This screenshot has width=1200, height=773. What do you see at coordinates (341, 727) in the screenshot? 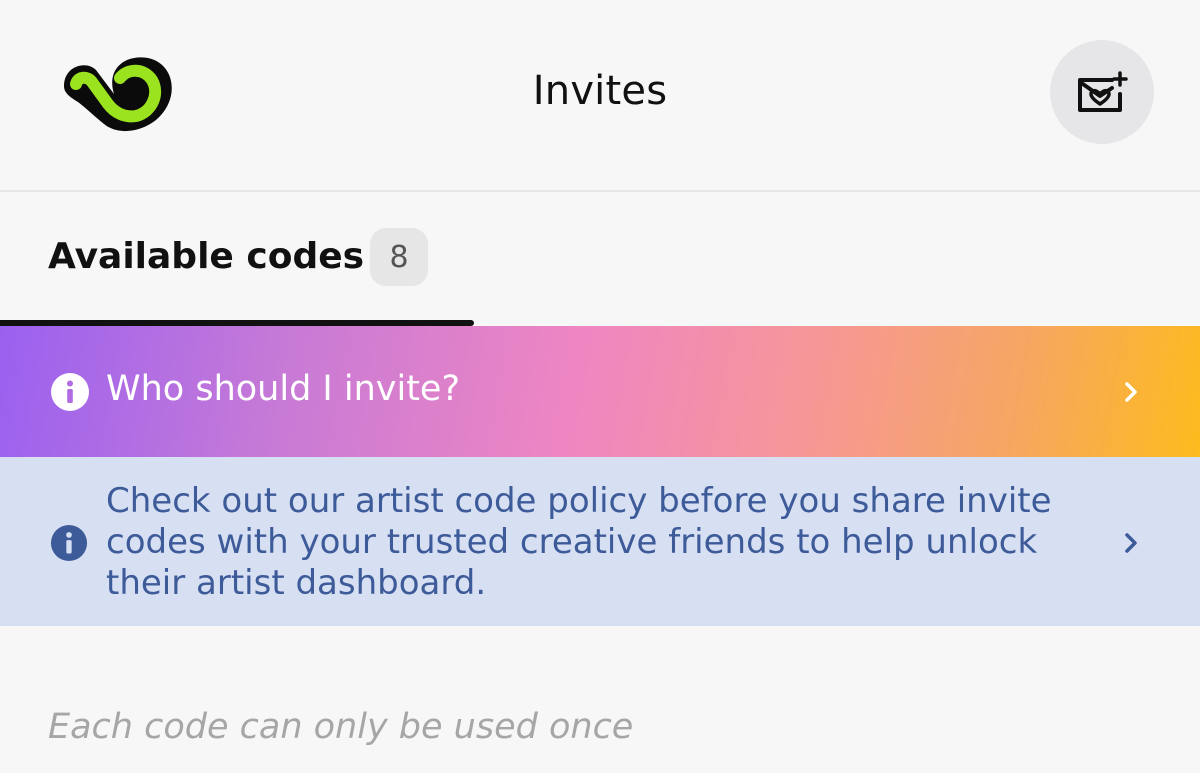
I see `single-use-note: Each code can only be used once` at bounding box center [341, 727].